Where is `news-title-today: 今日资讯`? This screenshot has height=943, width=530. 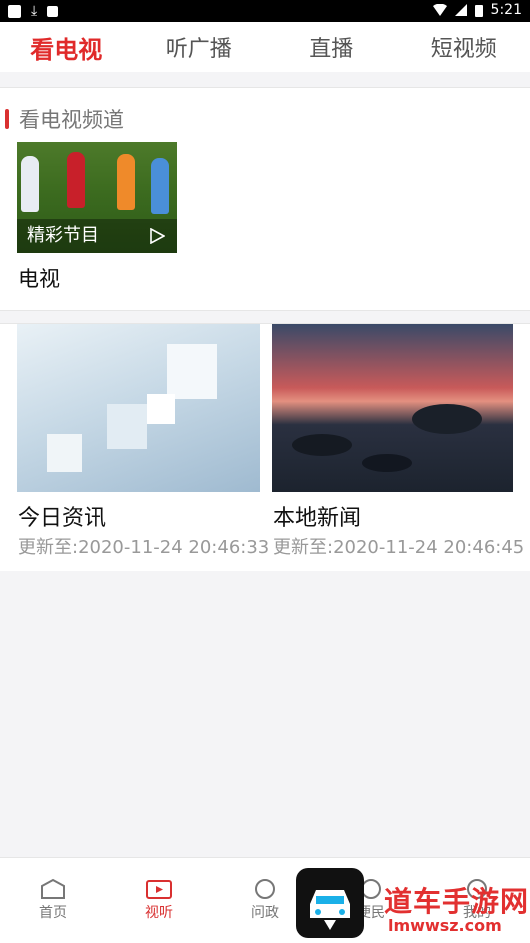
news-title-today: 今日资讯 is located at coordinates (62, 516).